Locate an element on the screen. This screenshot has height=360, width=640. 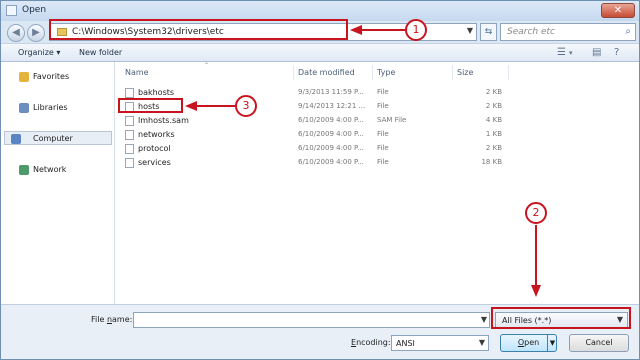
library-icon is located at coordinates (24, 108).